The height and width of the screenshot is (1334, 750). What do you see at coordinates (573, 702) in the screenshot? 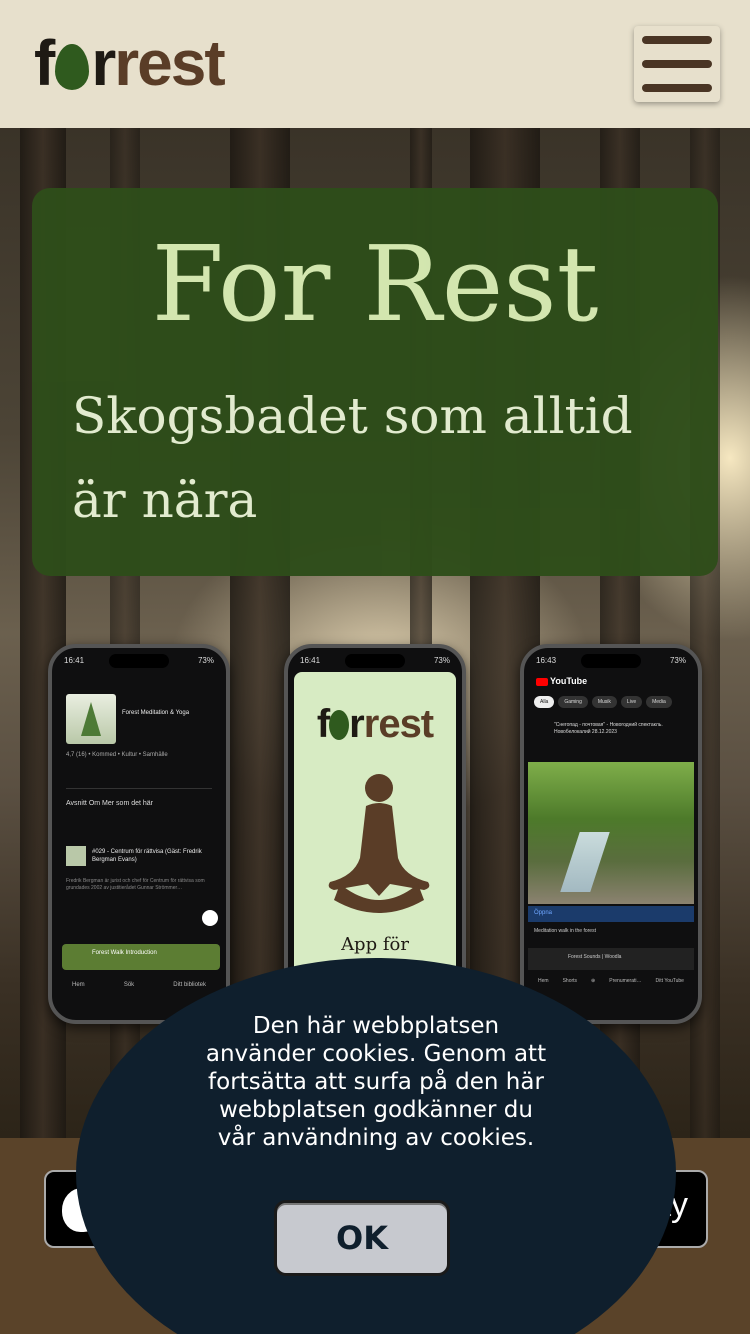
I see `chip-gaming: Gaming` at bounding box center [573, 702].